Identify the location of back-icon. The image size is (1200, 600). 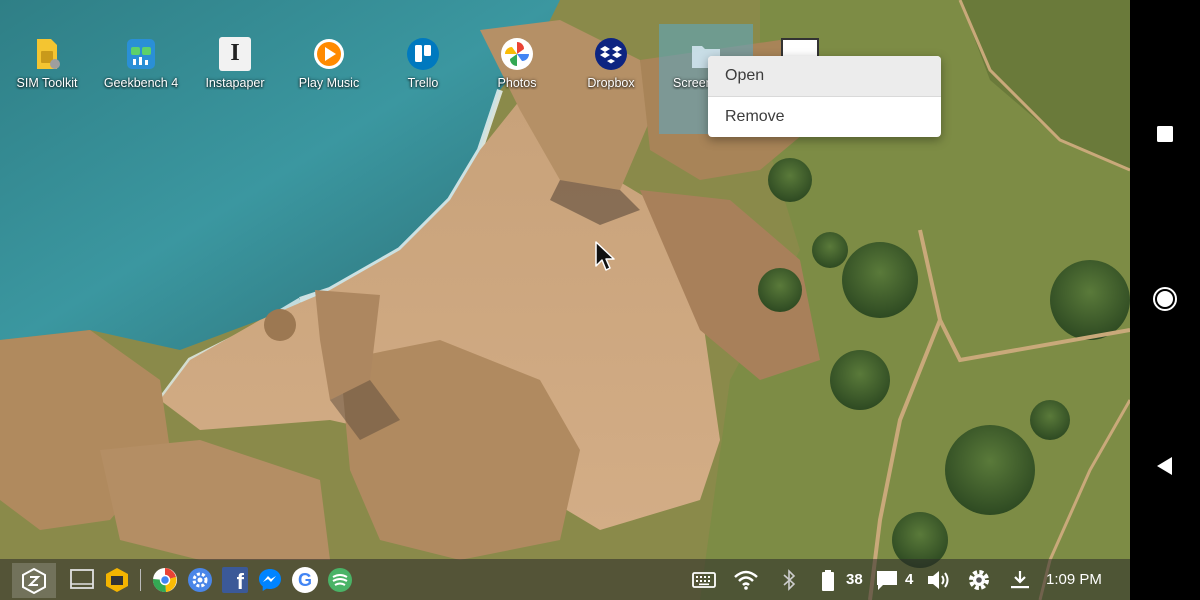
(1165, 466).